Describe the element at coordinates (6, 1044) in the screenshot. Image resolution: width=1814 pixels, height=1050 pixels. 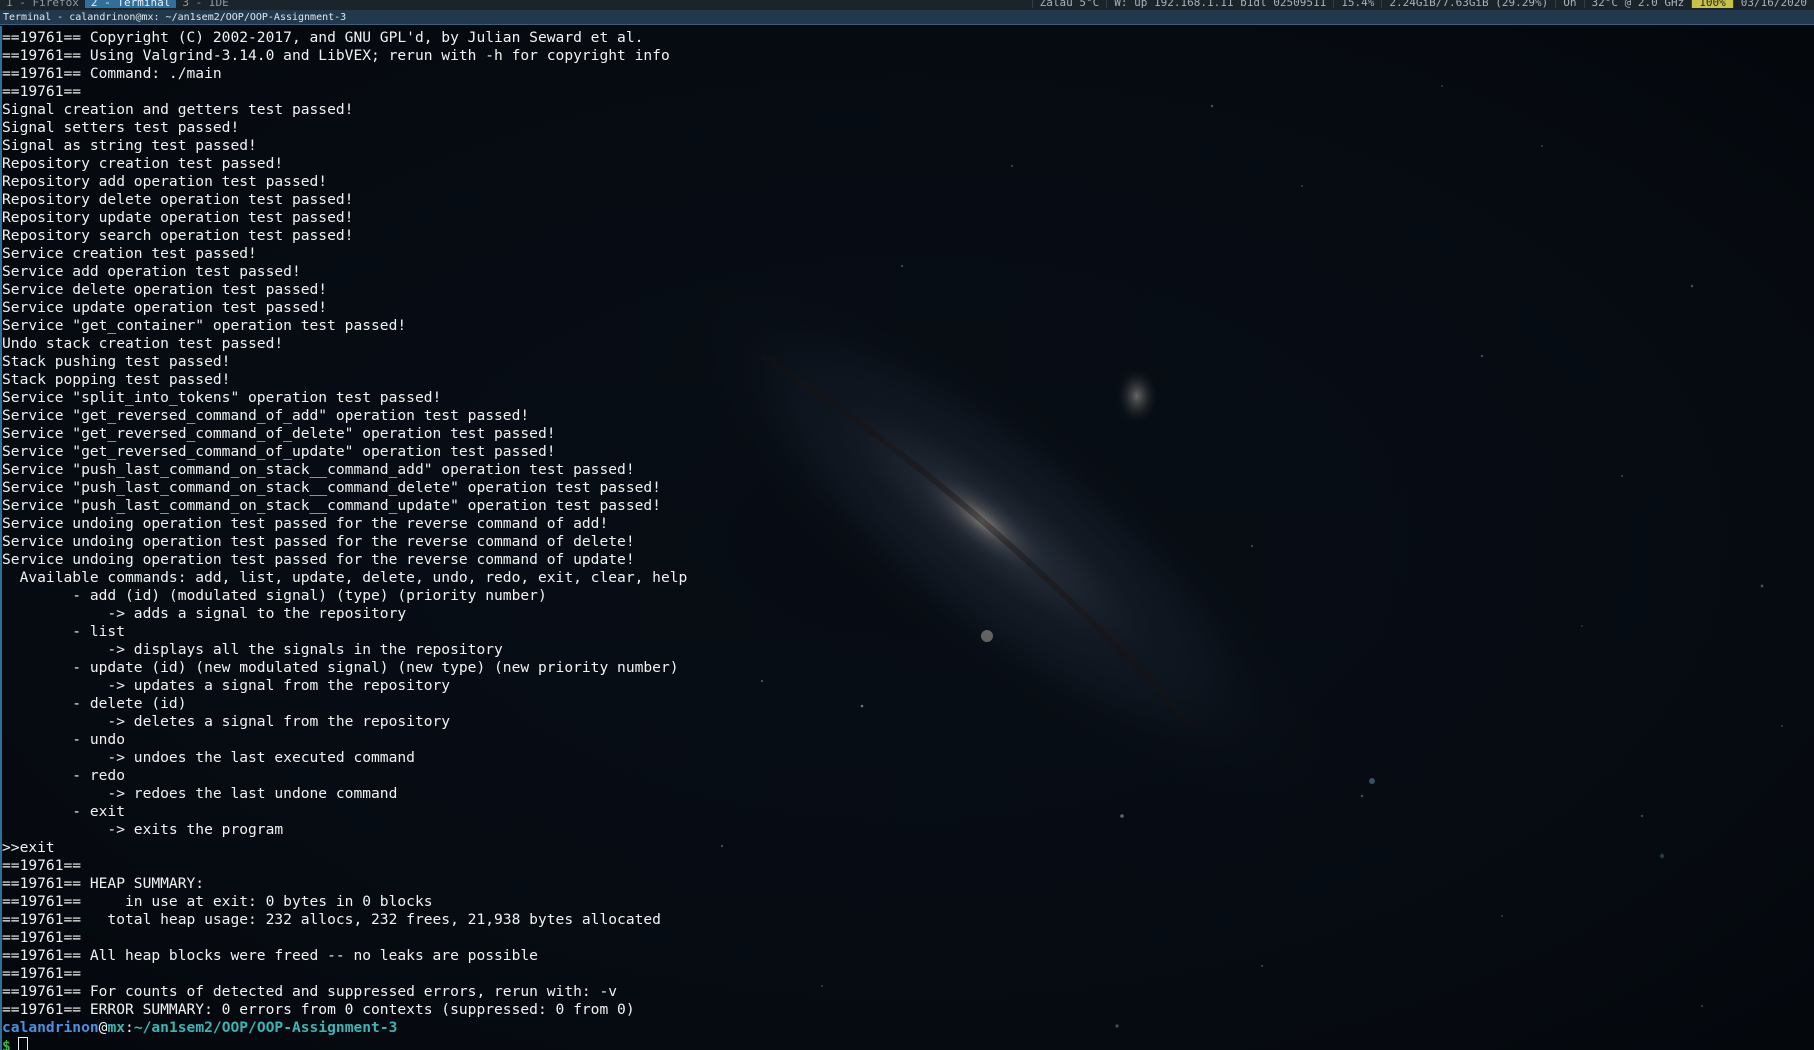
I see `prompt-symbol: $` at that location.